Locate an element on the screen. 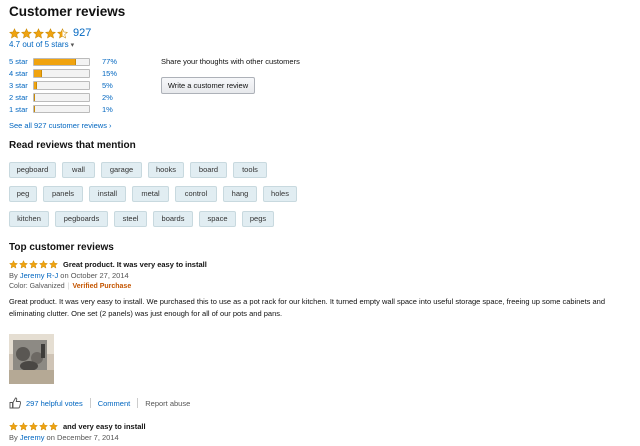 The image size is (640, 446). mention-tag: board is located at coordinates (208, 170).